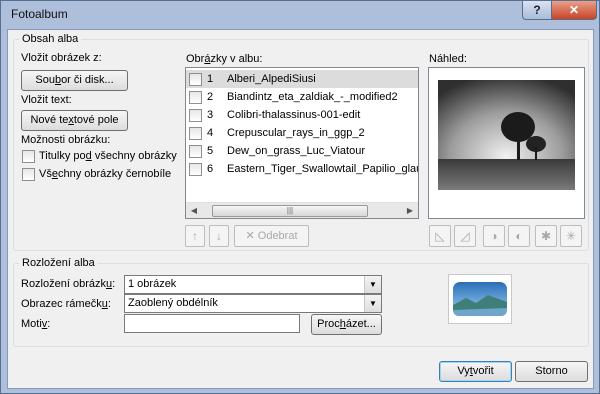  I want to click on insert-text-label: Vložit text:, so click(46, 100).